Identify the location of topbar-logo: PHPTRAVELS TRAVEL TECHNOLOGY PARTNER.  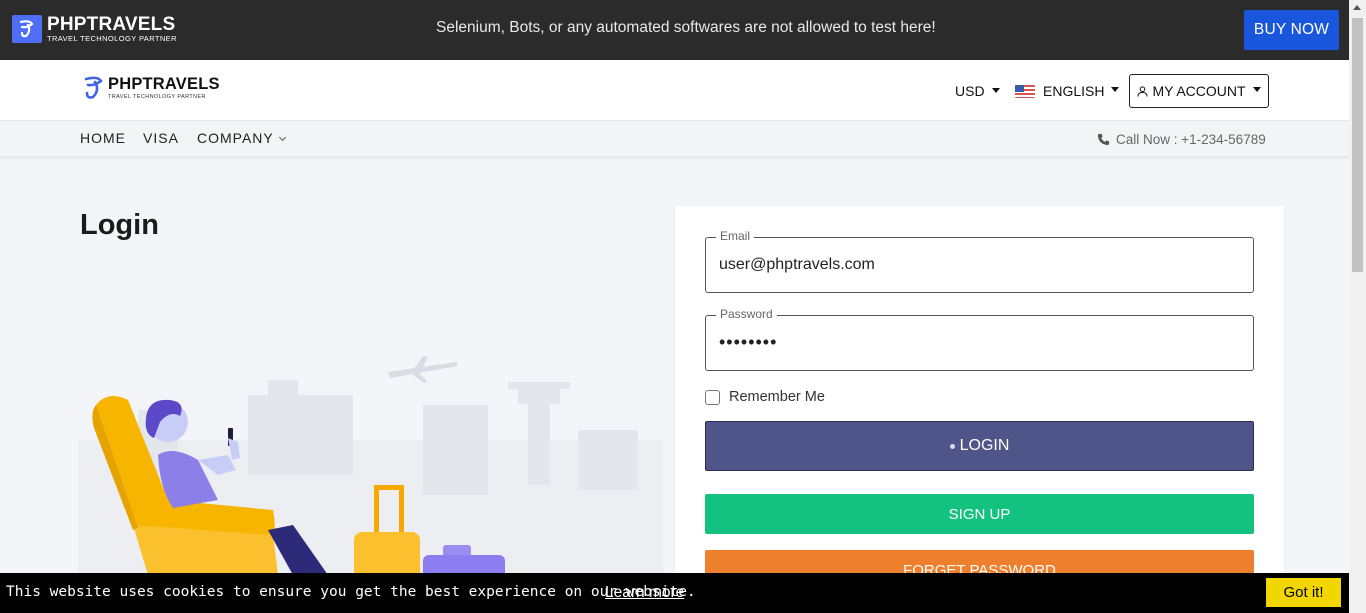
(94, 29).